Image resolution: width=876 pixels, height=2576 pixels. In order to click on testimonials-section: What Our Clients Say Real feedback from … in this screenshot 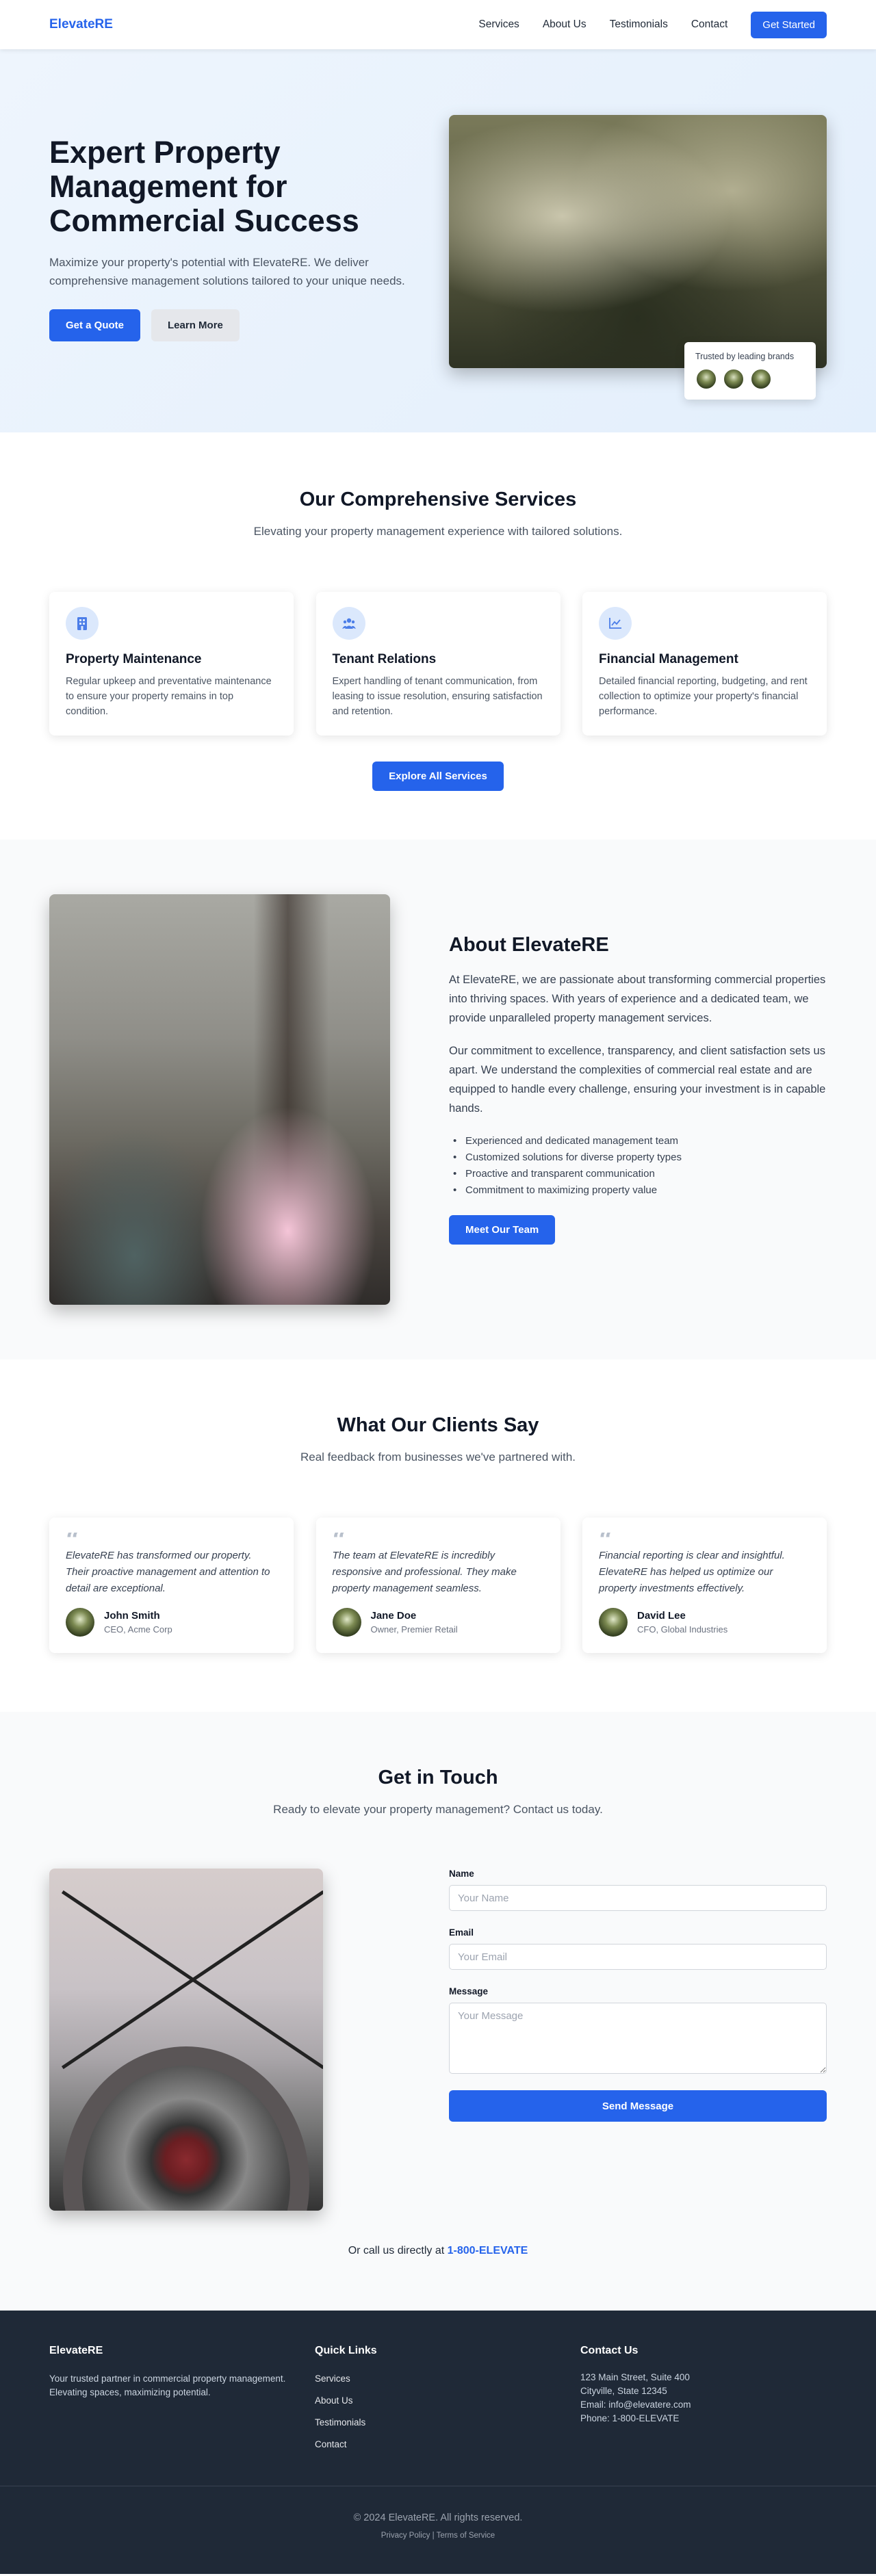, I will do `click(438, 1535)`.